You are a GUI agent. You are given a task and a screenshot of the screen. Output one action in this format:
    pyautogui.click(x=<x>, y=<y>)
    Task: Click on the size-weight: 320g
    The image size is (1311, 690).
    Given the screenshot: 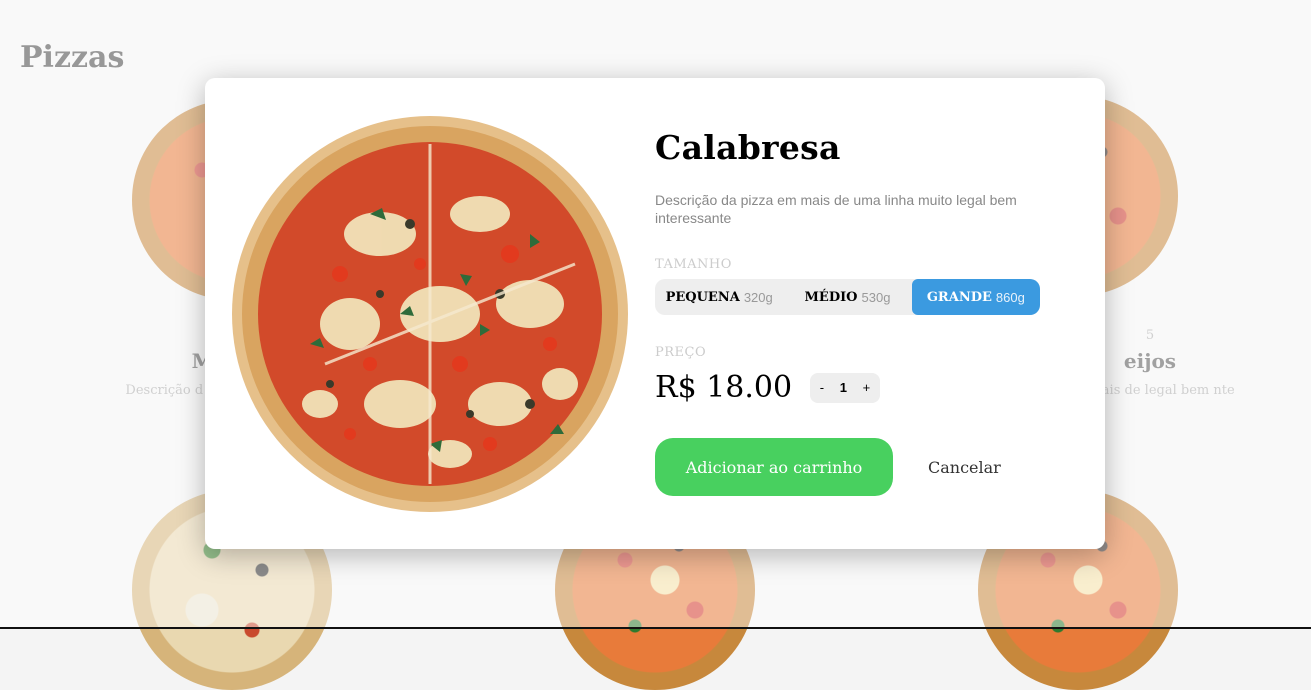 What is the action you would take?
    pyautogui.click(x=758, y=297)
    